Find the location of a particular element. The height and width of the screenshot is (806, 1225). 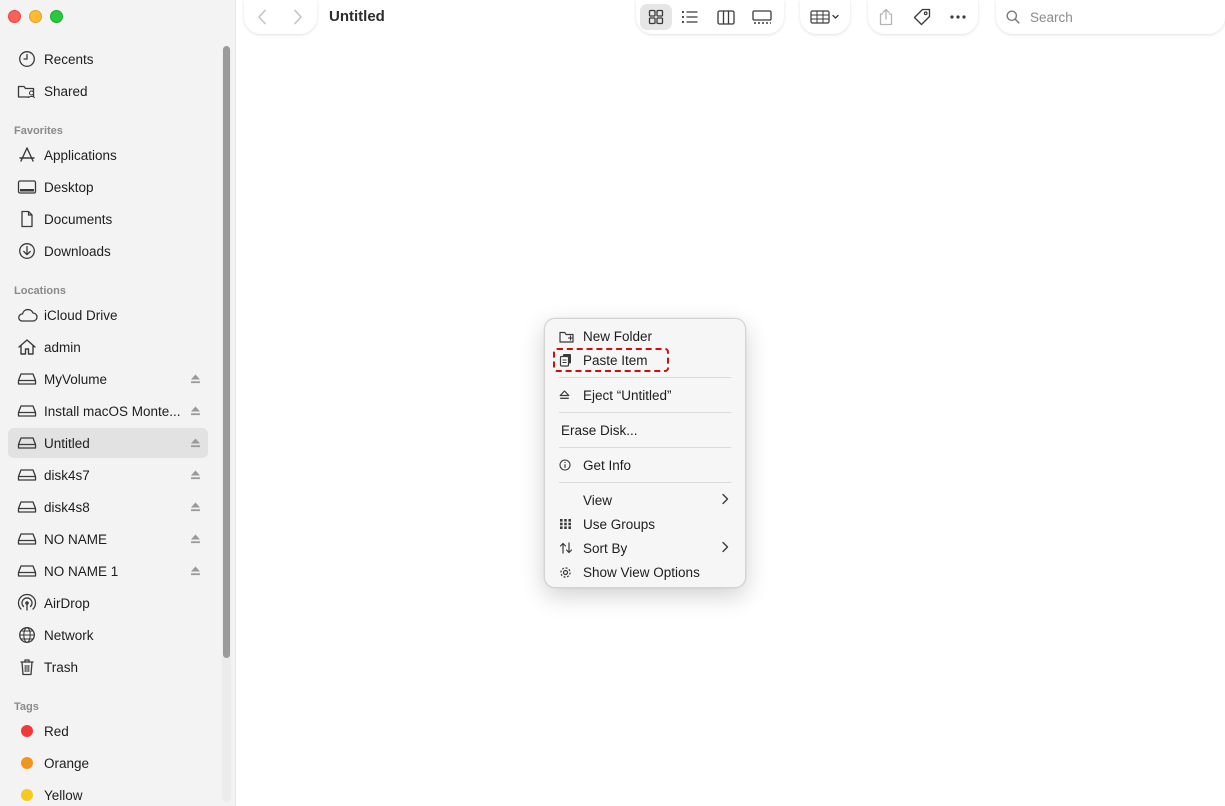

group-button-wrap is located at coordinates (825, 17).